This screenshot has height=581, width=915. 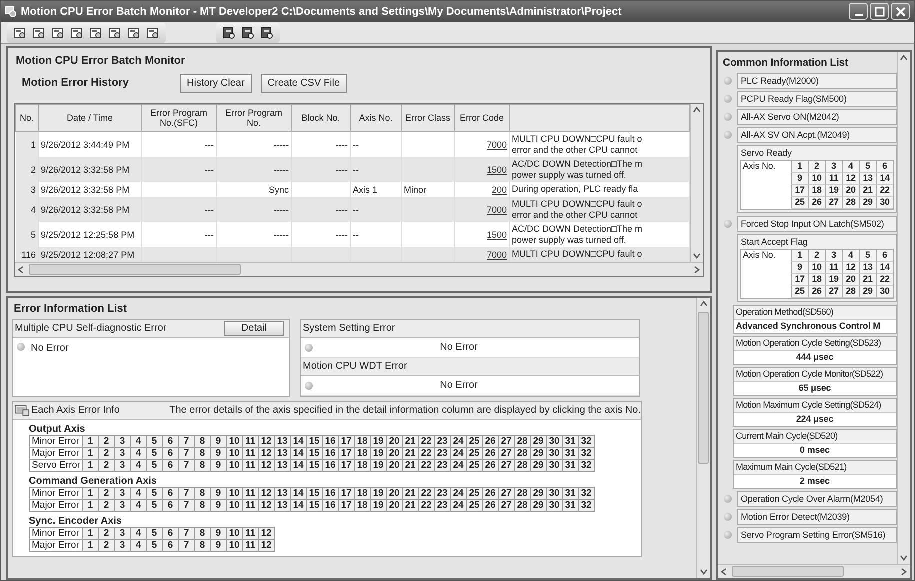 I want to click on column-header: Error Program No.(SFC), so click(x=179, y=118).